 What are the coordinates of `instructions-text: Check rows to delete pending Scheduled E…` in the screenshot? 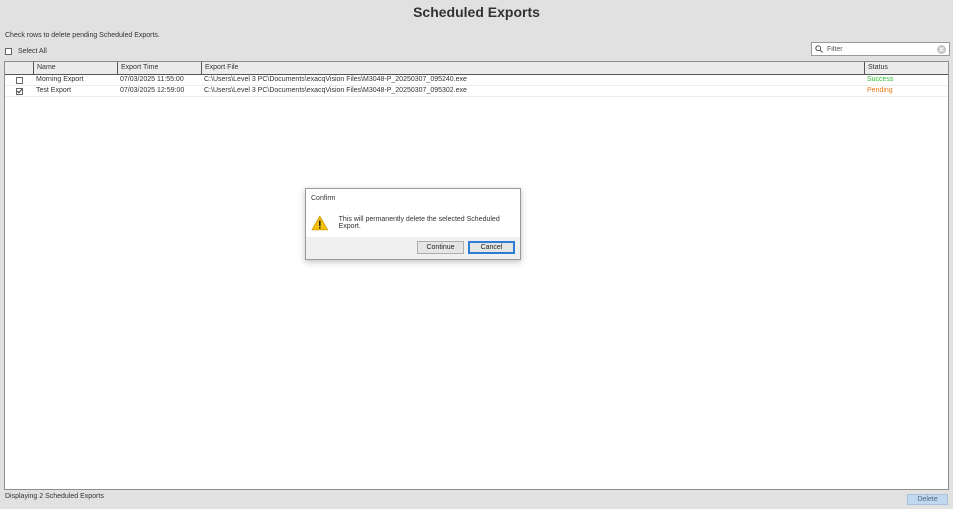 It's located at (82, 35).